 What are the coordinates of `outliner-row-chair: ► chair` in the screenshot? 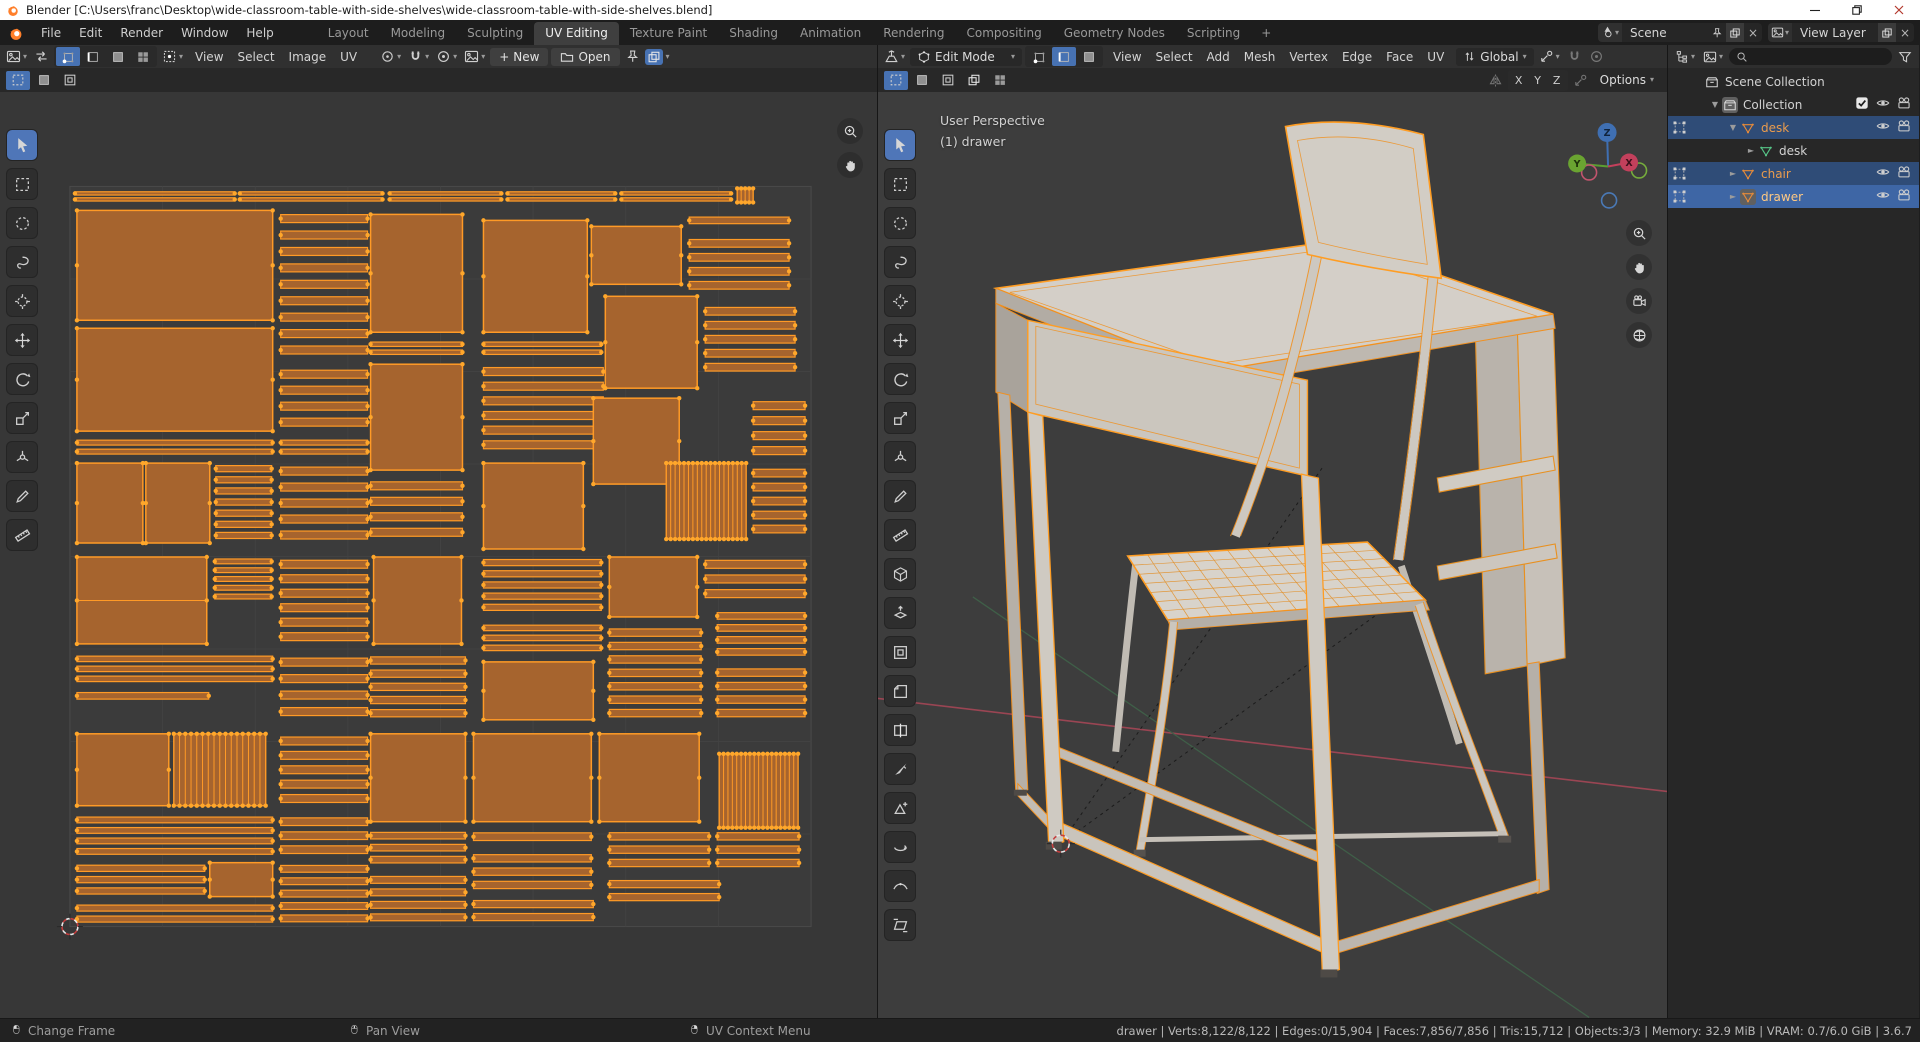 It's located at (1793, 173).